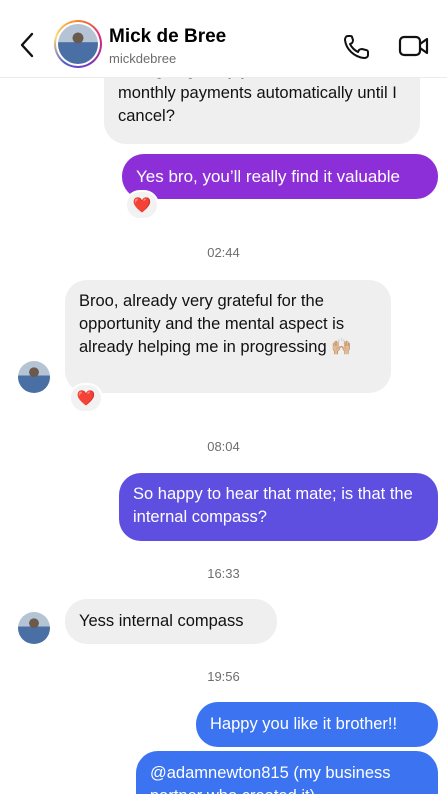  I want to click on timestamp: 08:04, so click(223, 446).